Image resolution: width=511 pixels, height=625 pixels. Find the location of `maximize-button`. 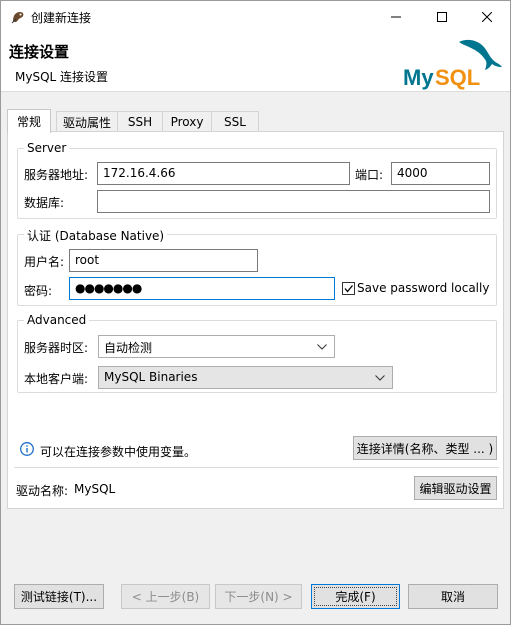

maximize-button is located at coordinates (442, 16).